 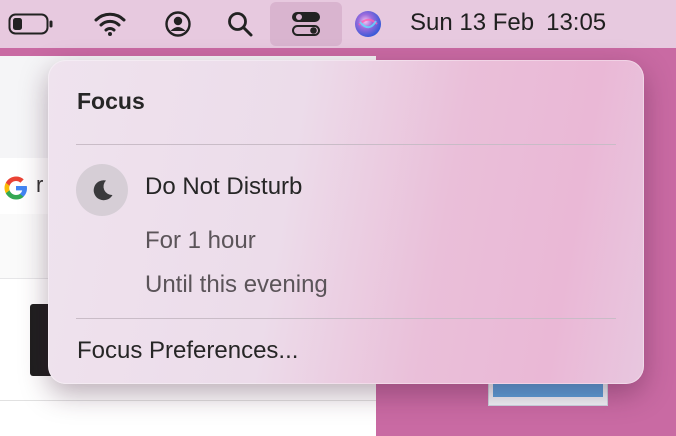 I want to click on google-icon, so click(x=16, y=188).